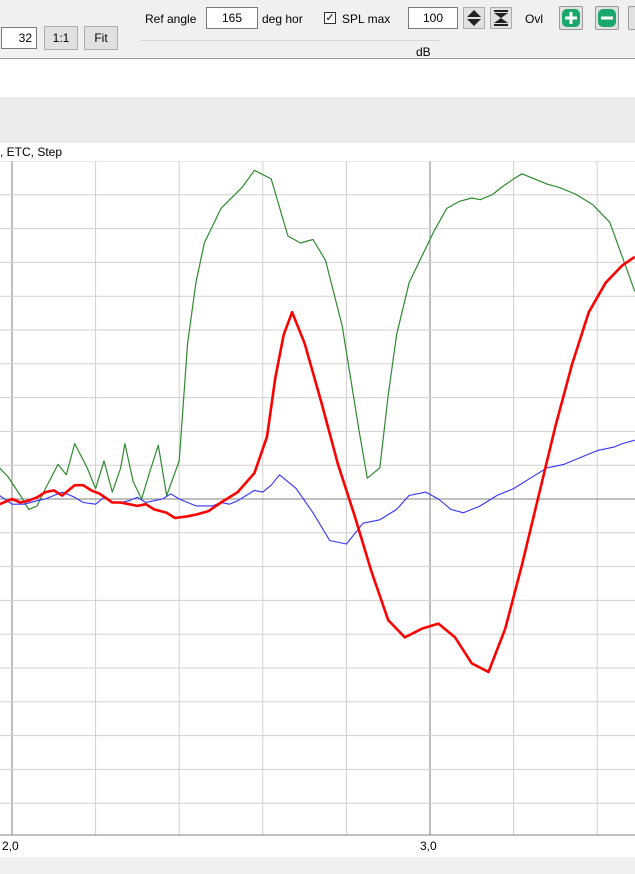 The width and height of the screenshot is (635, 874). I want to click on spl-max-checkbox: ✓, so click(330, 18).